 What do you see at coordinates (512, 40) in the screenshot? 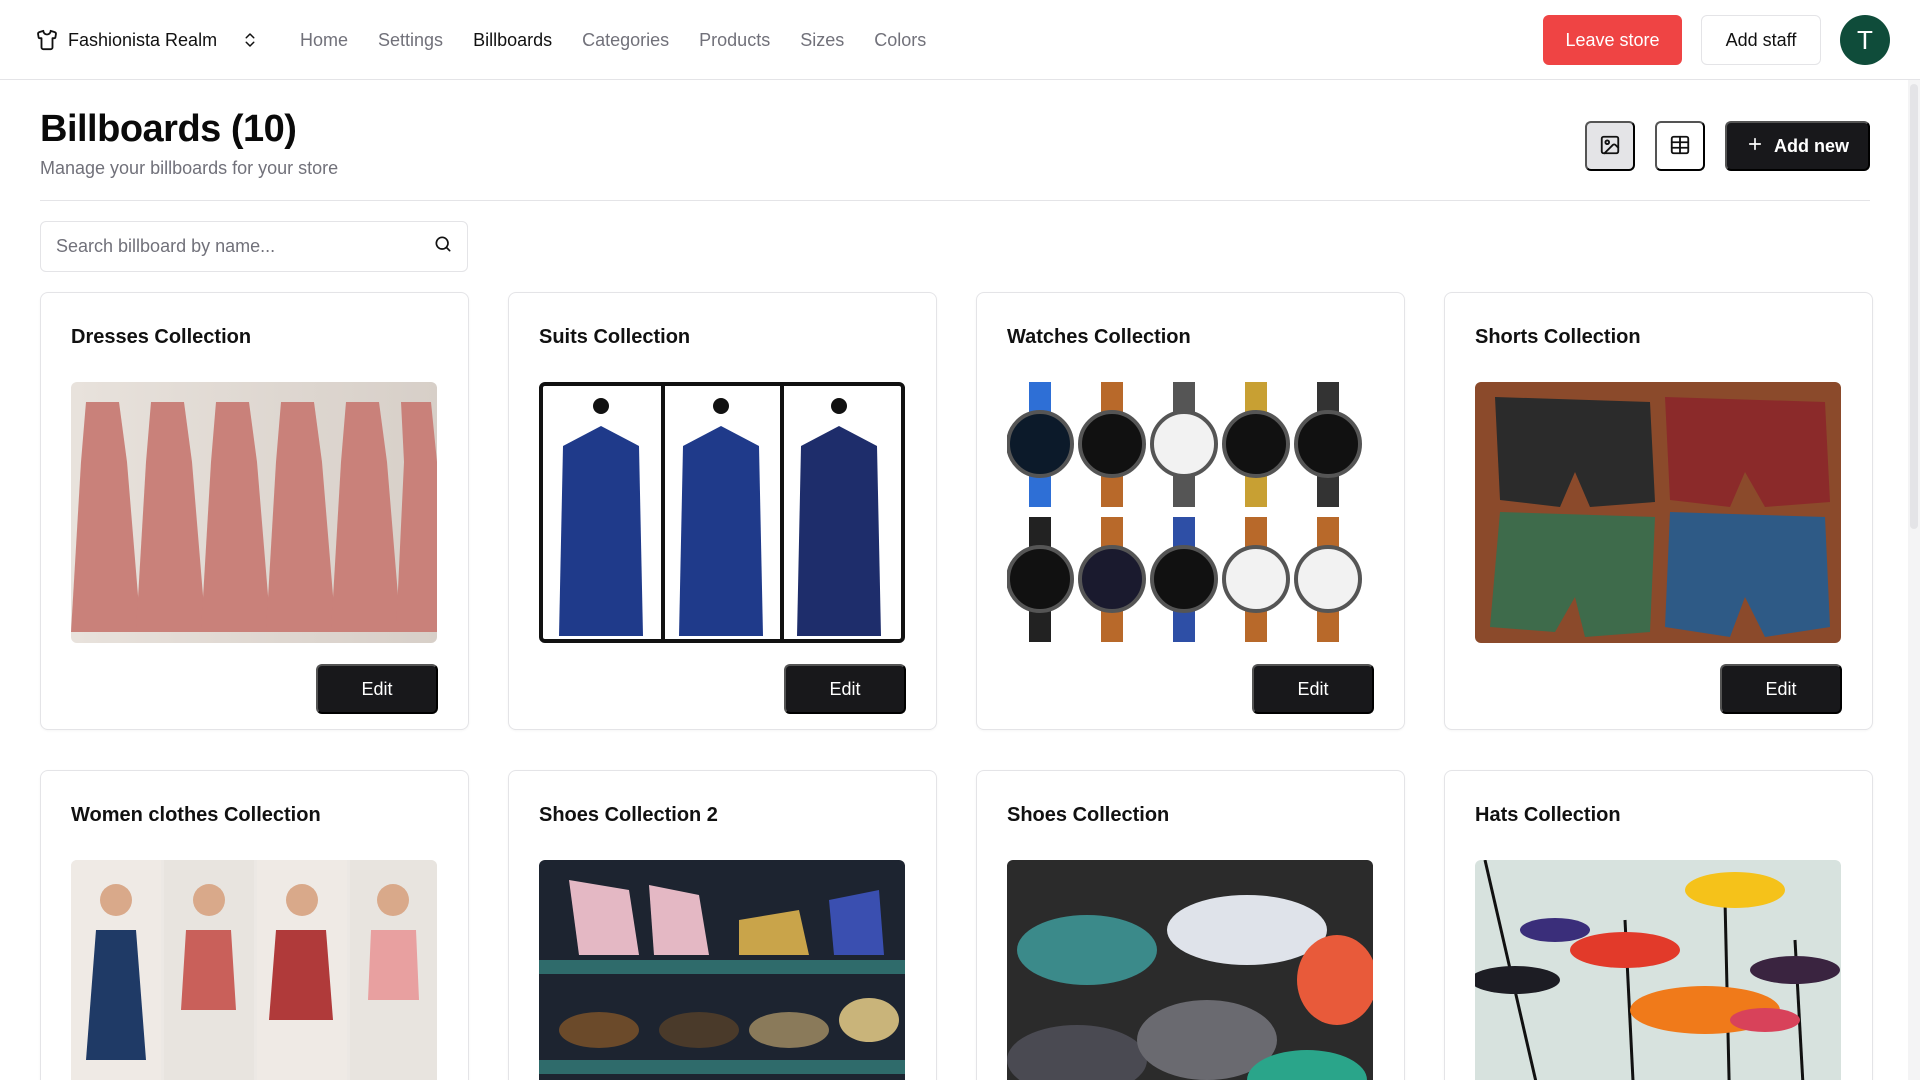
I see `nav-billboards: Billboards` at bounding box center [512, 40].